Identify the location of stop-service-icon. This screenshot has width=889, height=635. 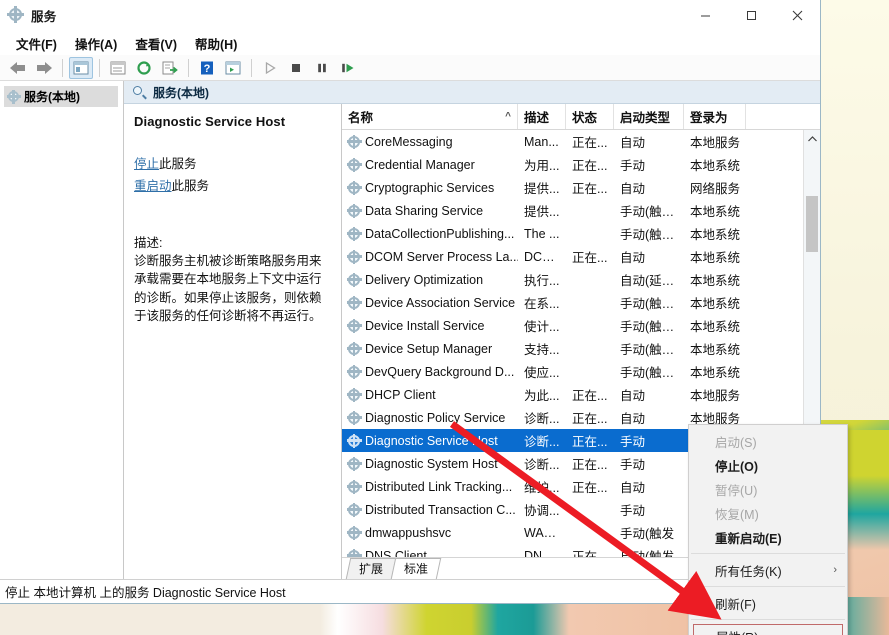
(296, 68).